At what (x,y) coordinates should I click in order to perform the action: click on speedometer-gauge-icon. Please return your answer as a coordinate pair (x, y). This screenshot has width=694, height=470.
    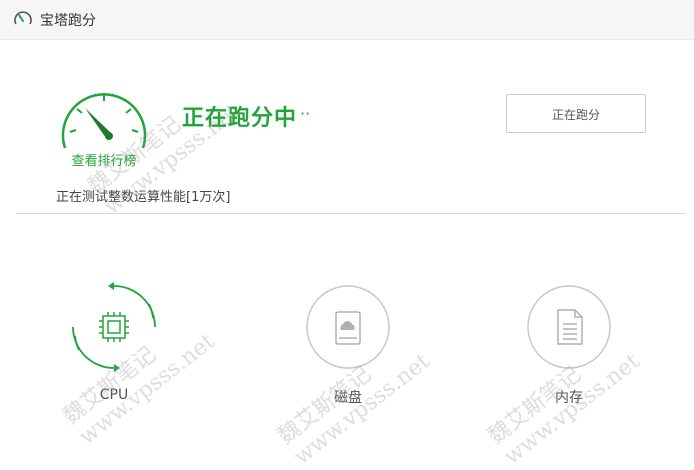
    Looking at the image, I should click on (104, 121).